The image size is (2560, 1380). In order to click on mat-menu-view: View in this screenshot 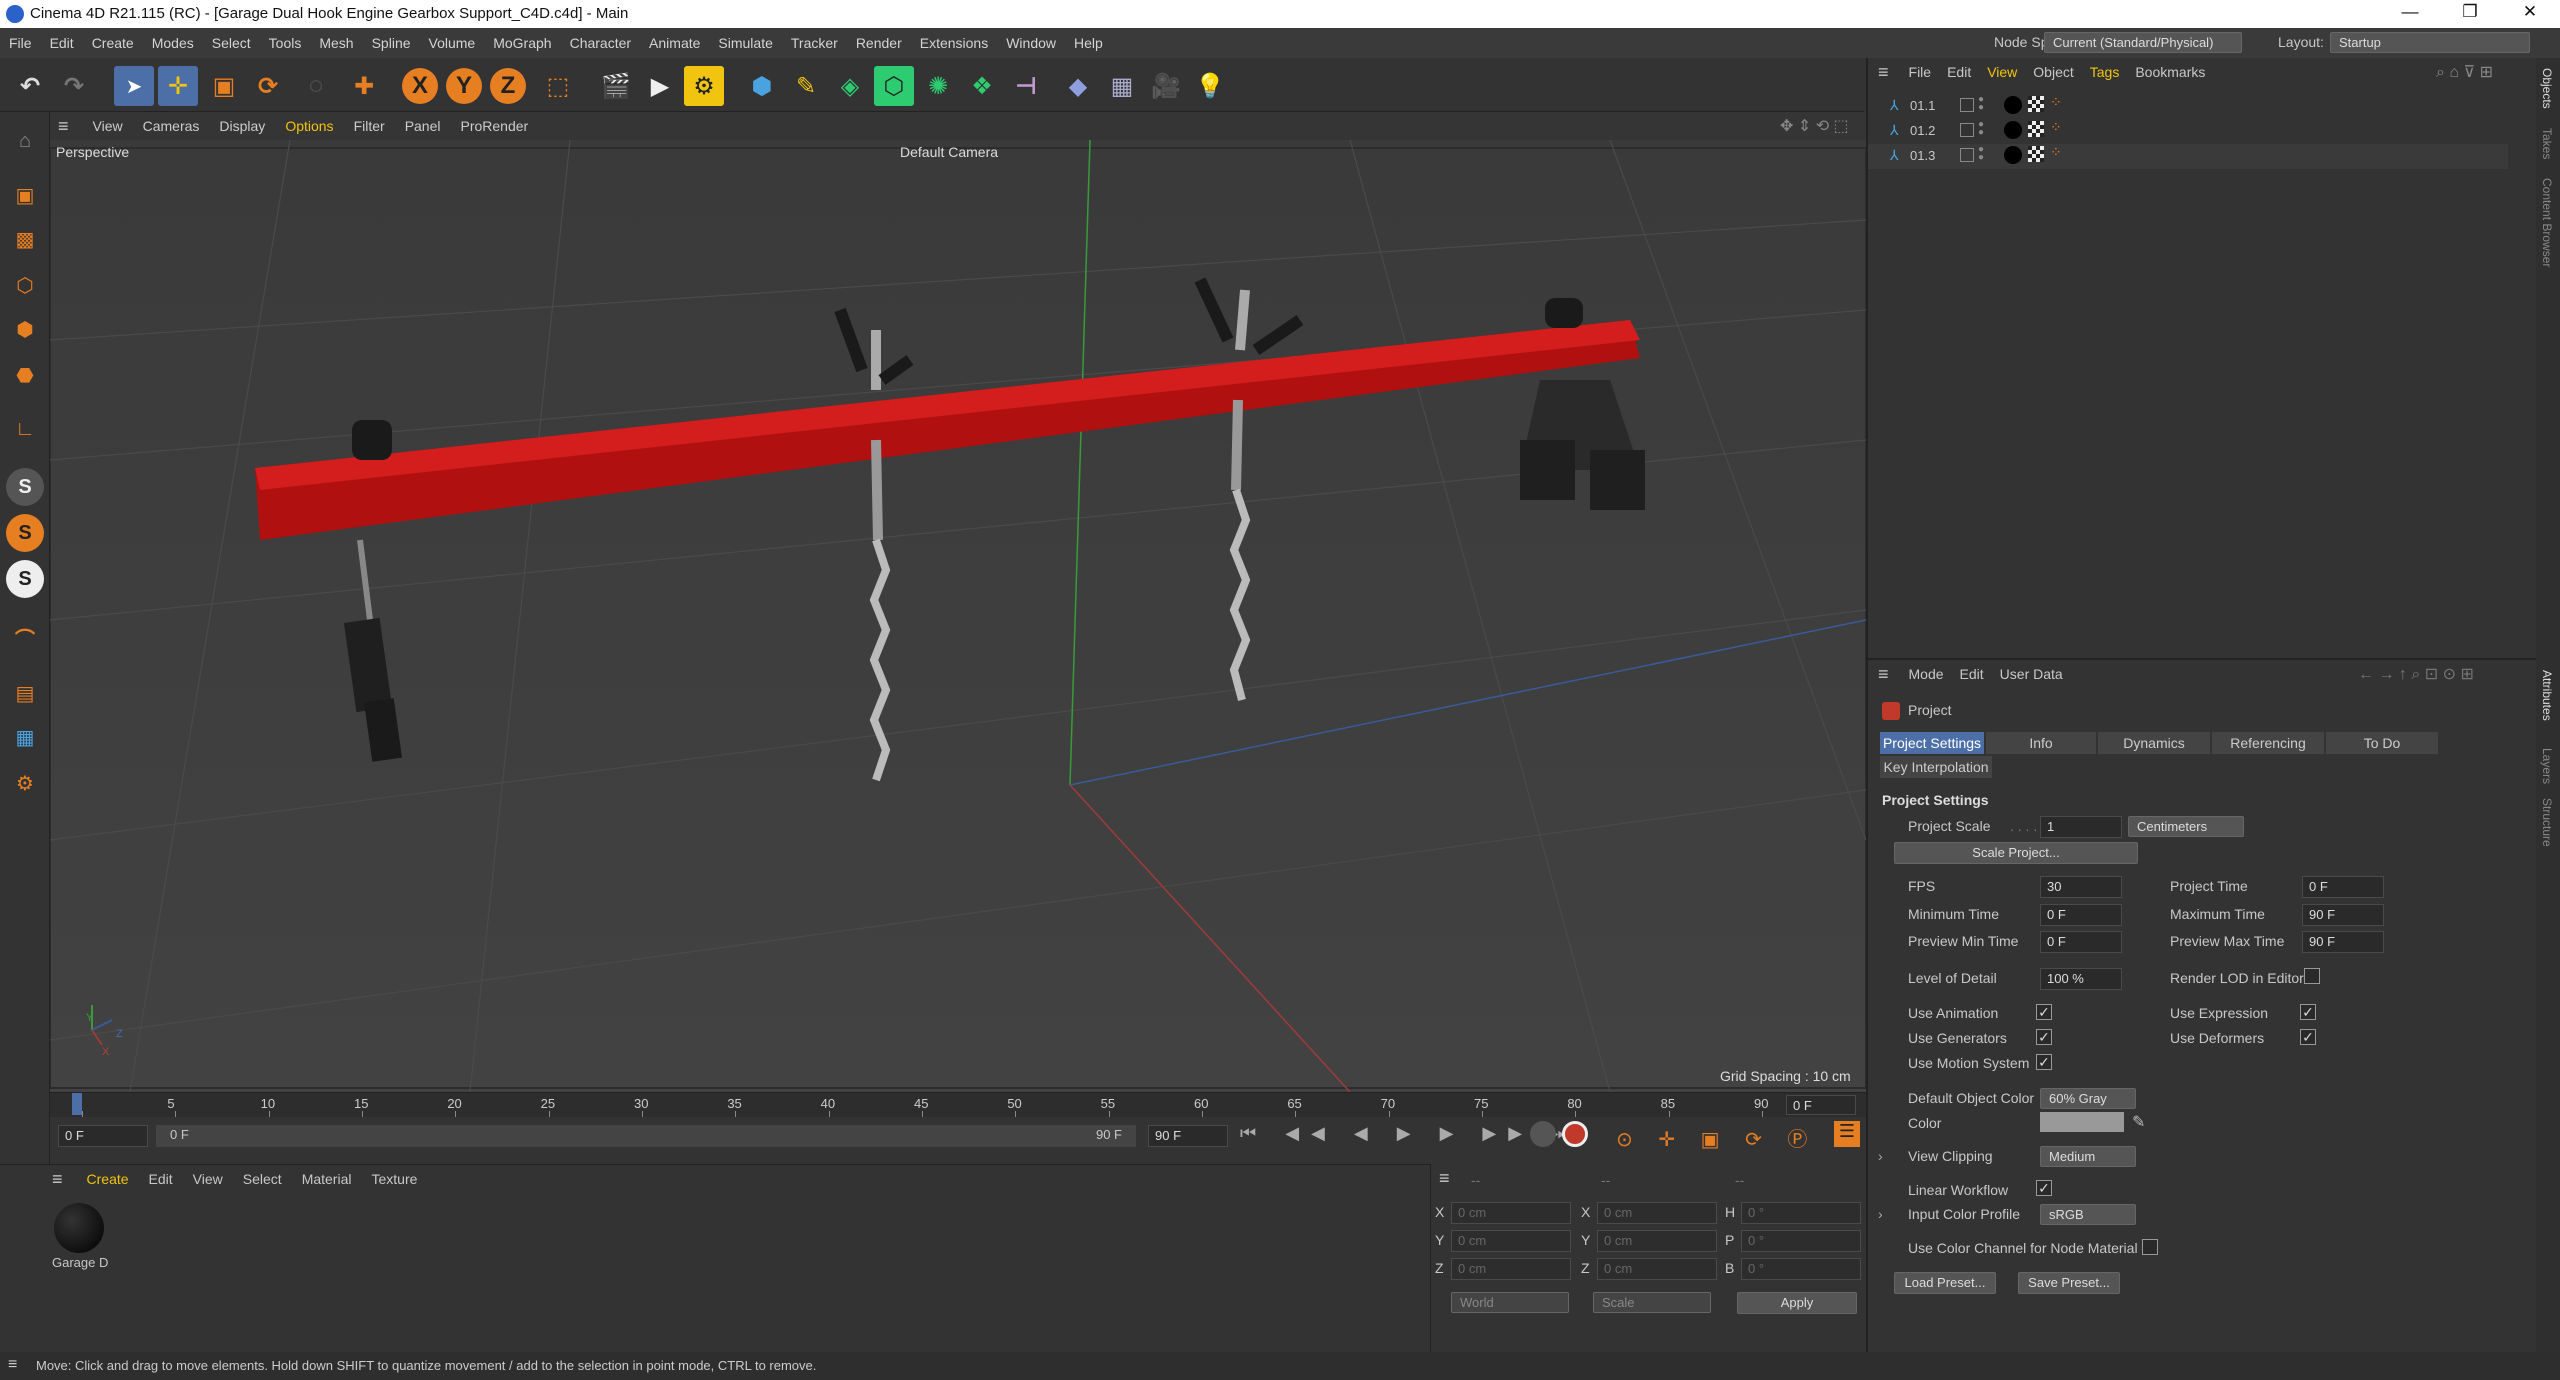, I will do `click(208, 1179)`.